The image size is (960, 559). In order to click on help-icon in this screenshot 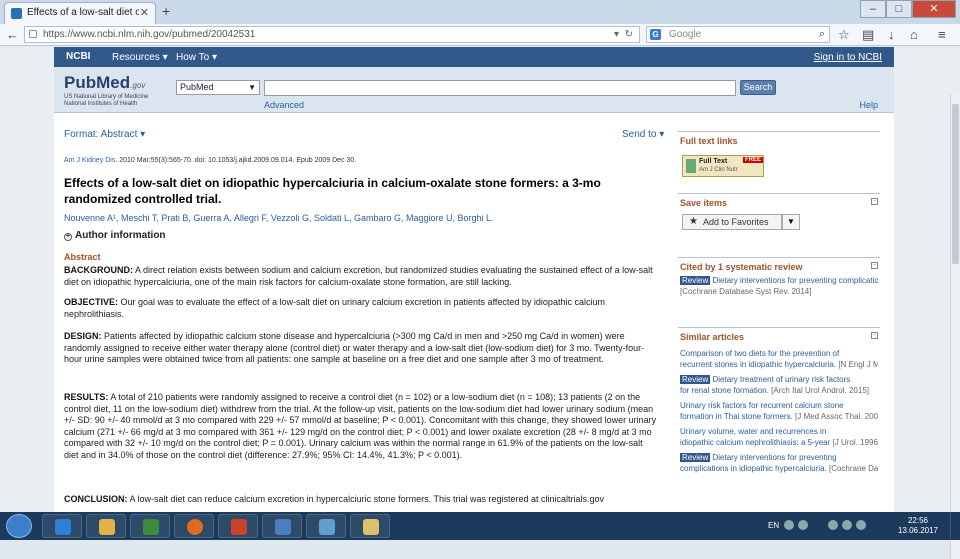, I will do `click(789, 525)`.